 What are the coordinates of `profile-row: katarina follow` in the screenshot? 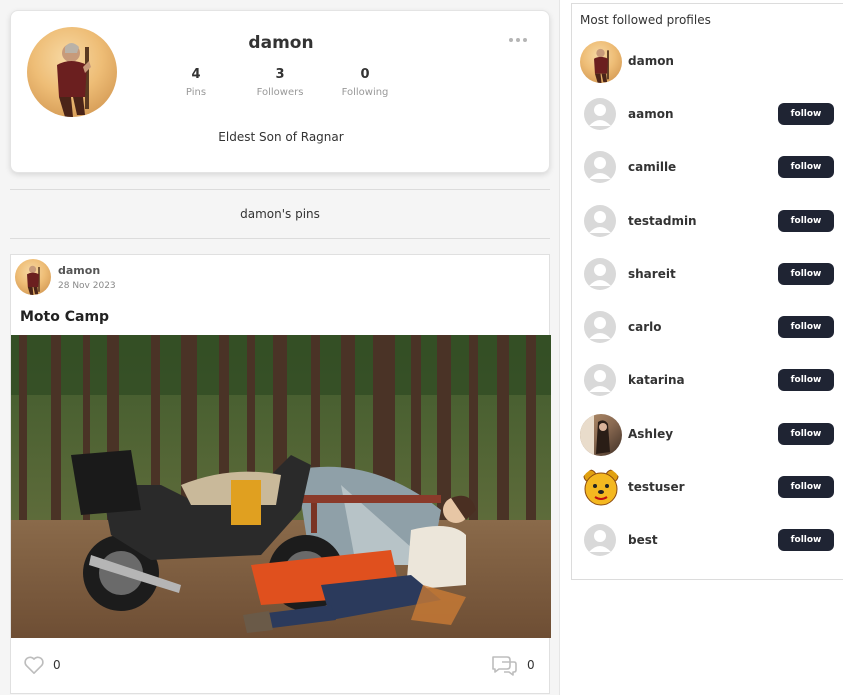 It's located at (707, 382).